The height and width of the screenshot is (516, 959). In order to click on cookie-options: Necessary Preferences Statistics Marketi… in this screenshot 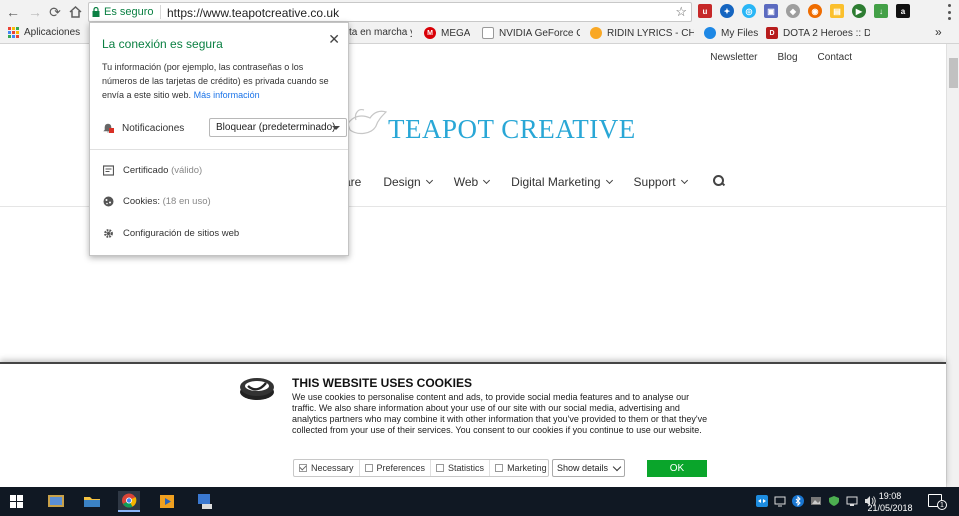, I will do `click(421, 468)`.